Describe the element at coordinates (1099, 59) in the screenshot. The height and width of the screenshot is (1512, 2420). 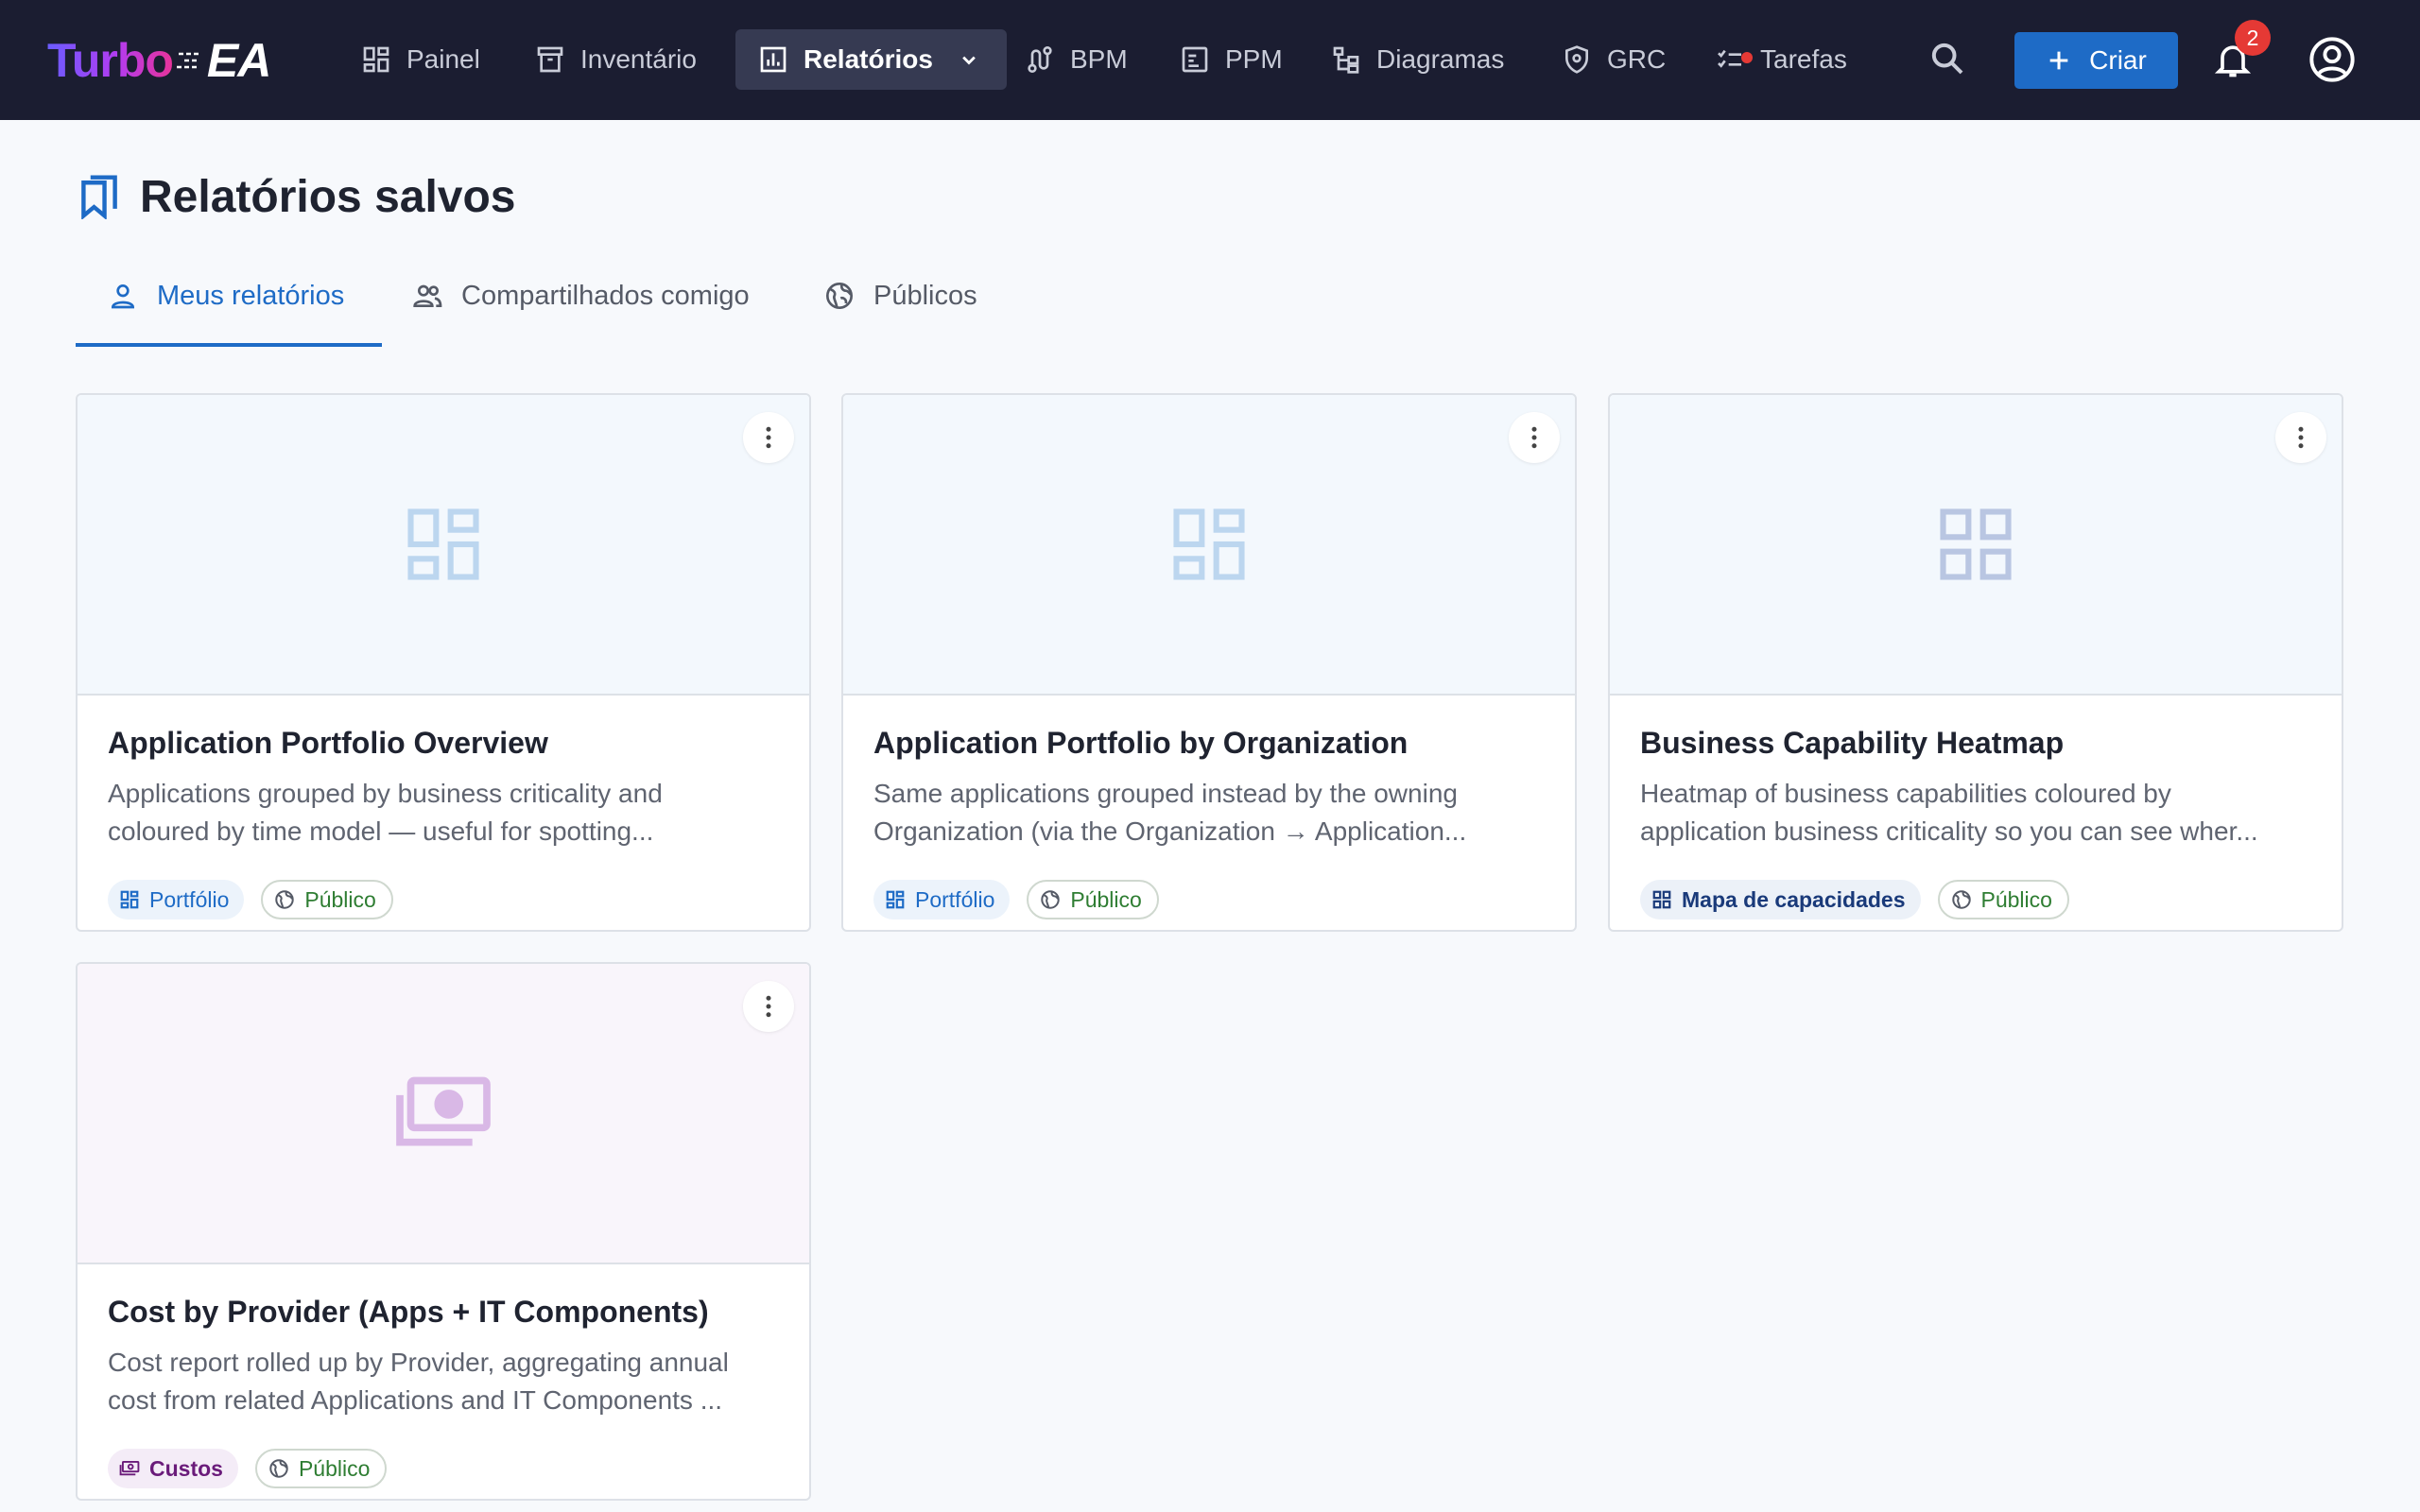
I see `nav-label: BPM` at that location.